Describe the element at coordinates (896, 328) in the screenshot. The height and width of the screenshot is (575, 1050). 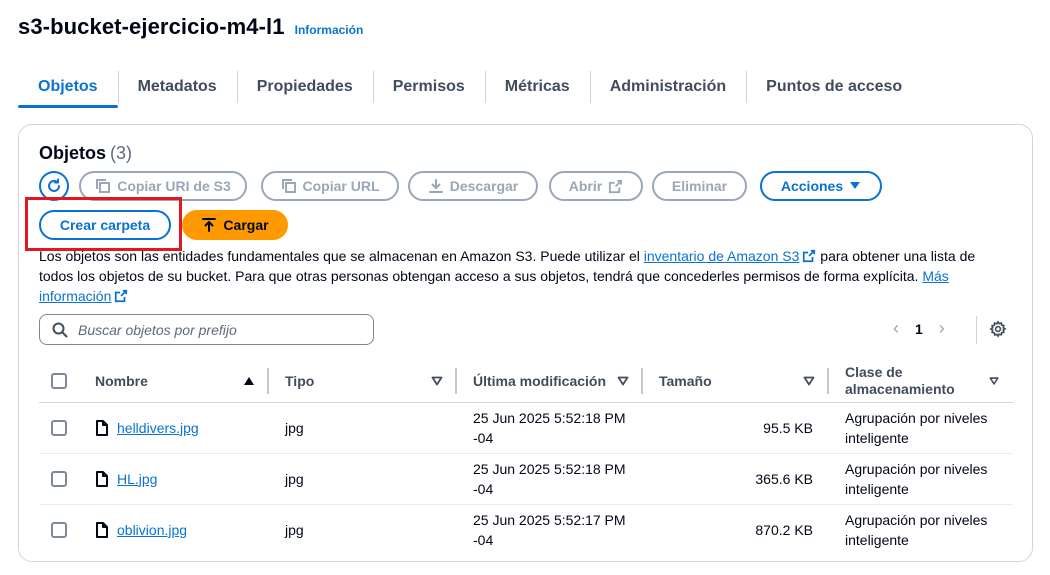
I see `chevron-left-icon: ‹` at that location.